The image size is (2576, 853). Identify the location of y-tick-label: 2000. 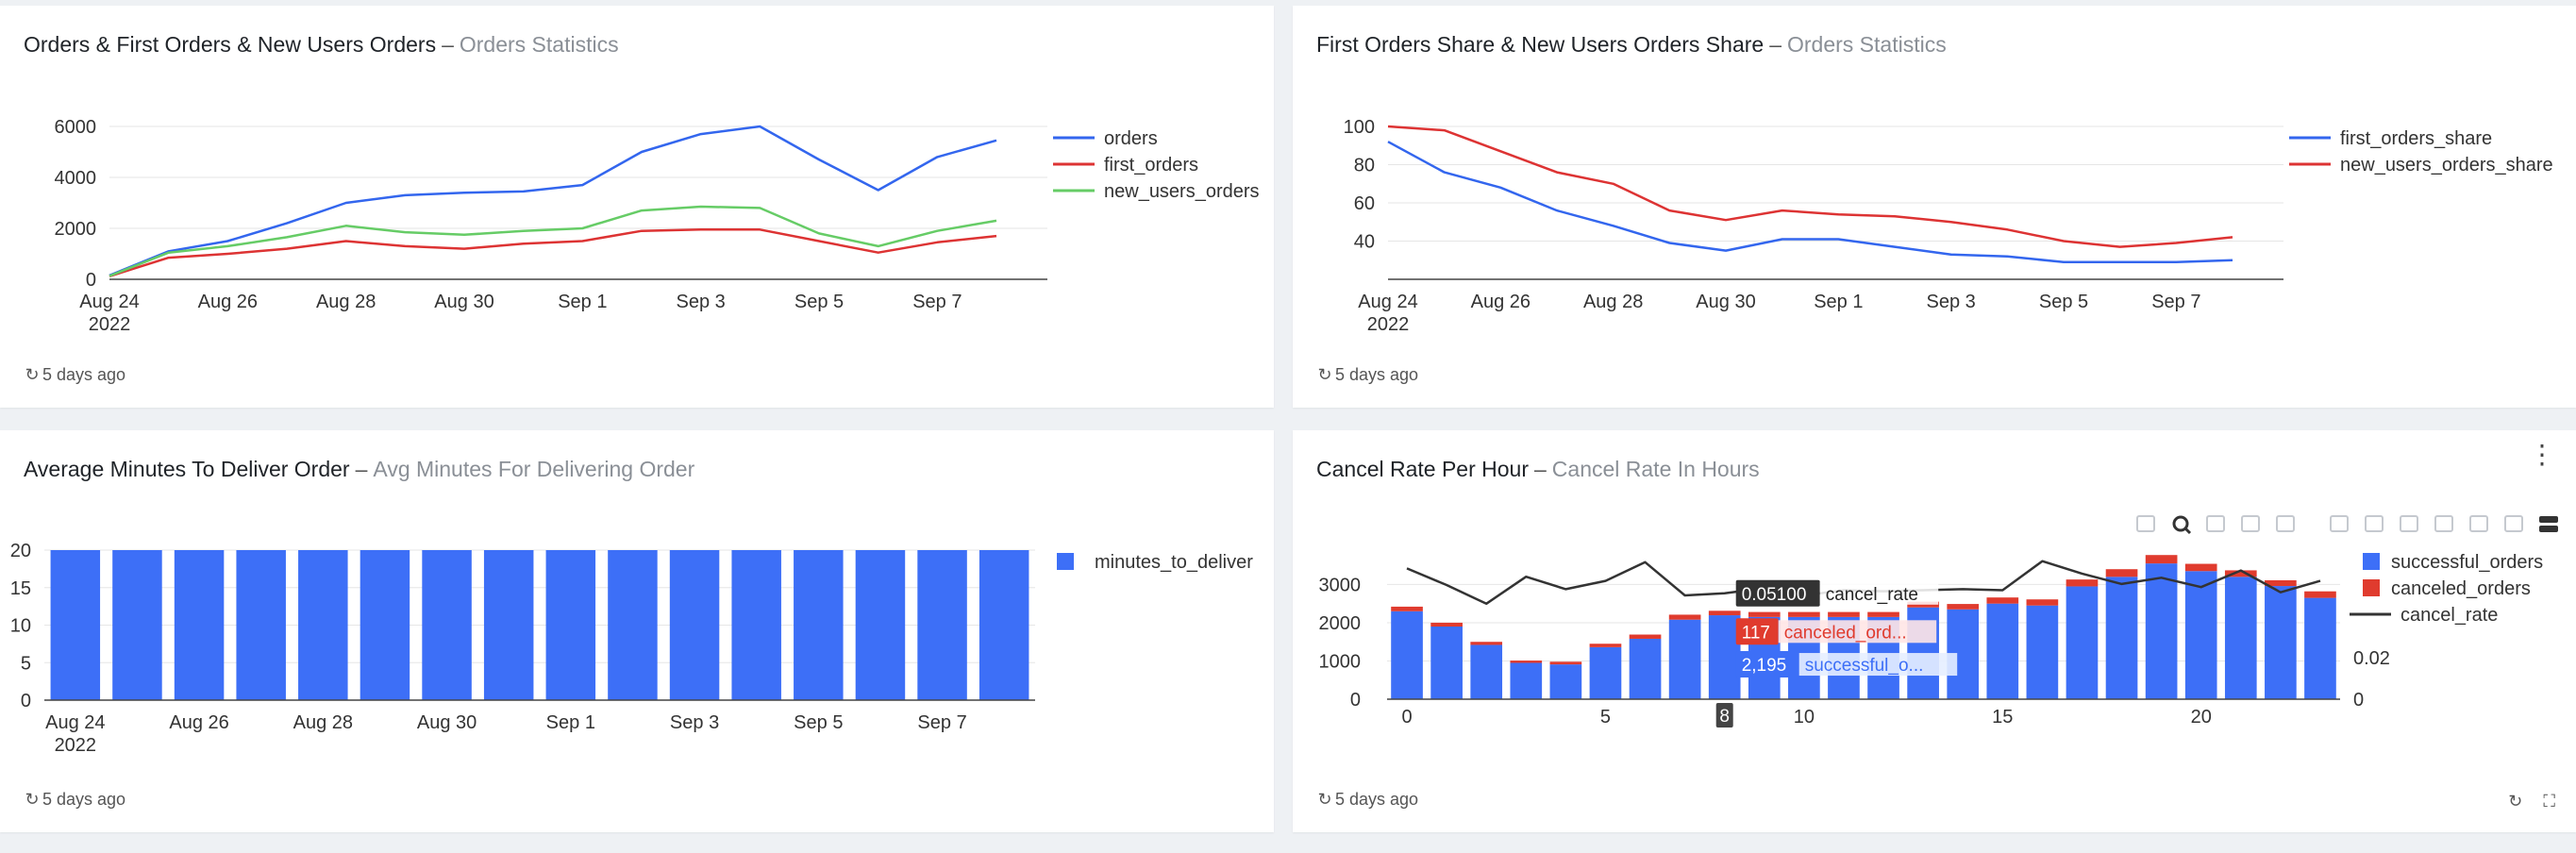
(1340, 623).